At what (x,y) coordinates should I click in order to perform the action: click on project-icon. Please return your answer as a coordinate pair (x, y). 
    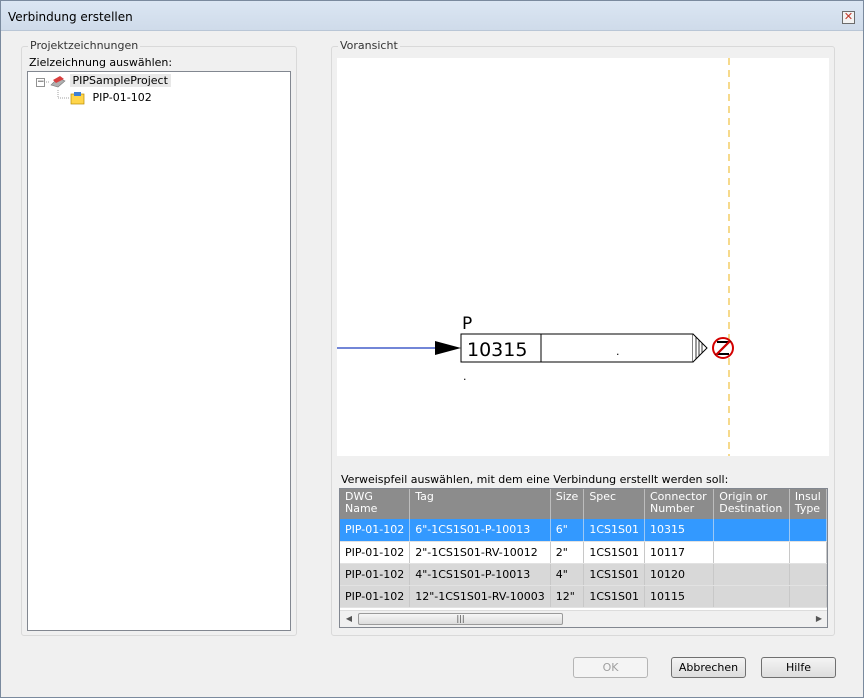
    Looking at the image, I should click on (58, 81).